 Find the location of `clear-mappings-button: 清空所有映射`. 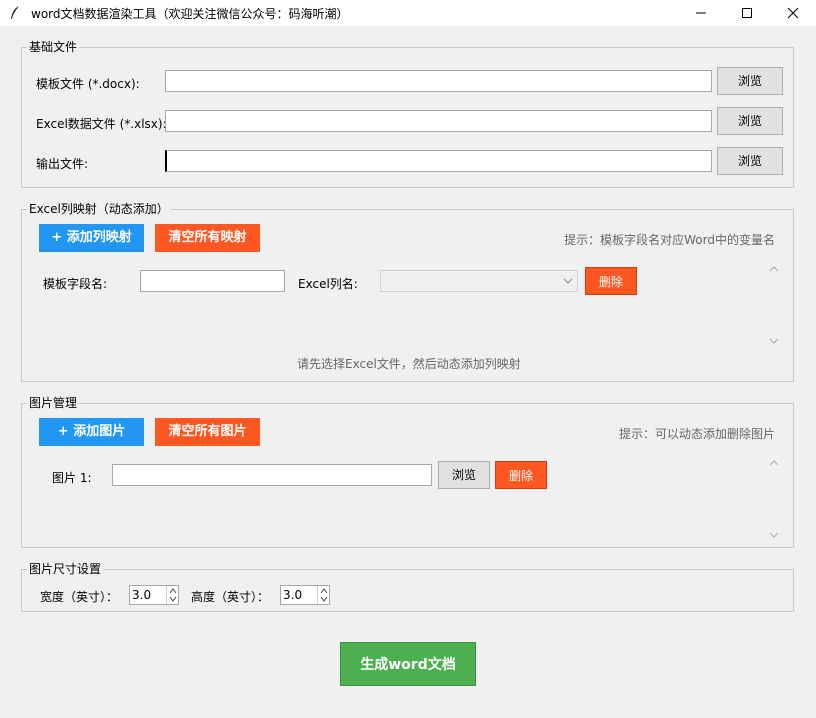

clear-mappings-button: 清空所有映射 is located at coordinates (207, 238).